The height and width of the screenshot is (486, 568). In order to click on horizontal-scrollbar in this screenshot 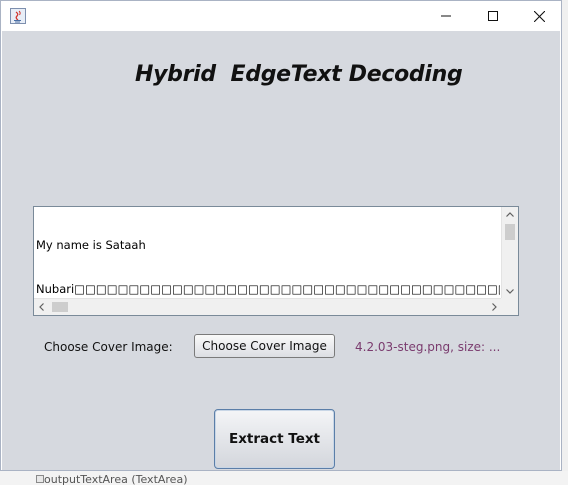, I will do `click(267, 306)`.